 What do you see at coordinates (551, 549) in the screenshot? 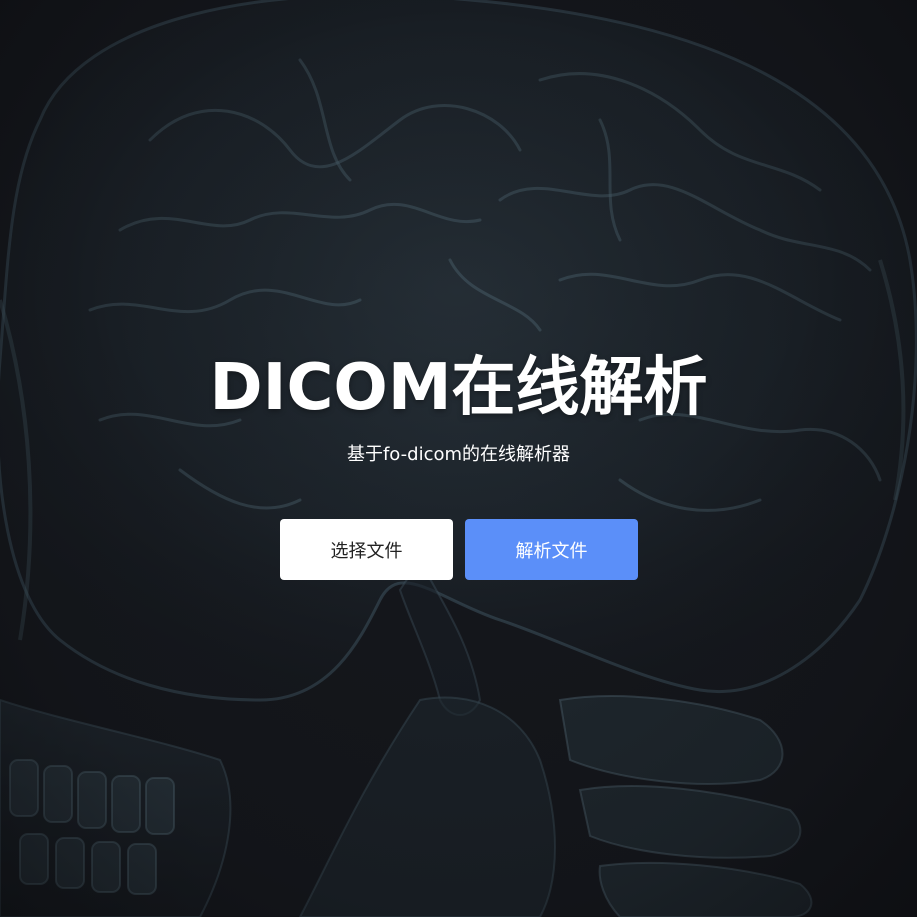
I see `parse-file-button: 解析文件` at bounding box center [551, 549].